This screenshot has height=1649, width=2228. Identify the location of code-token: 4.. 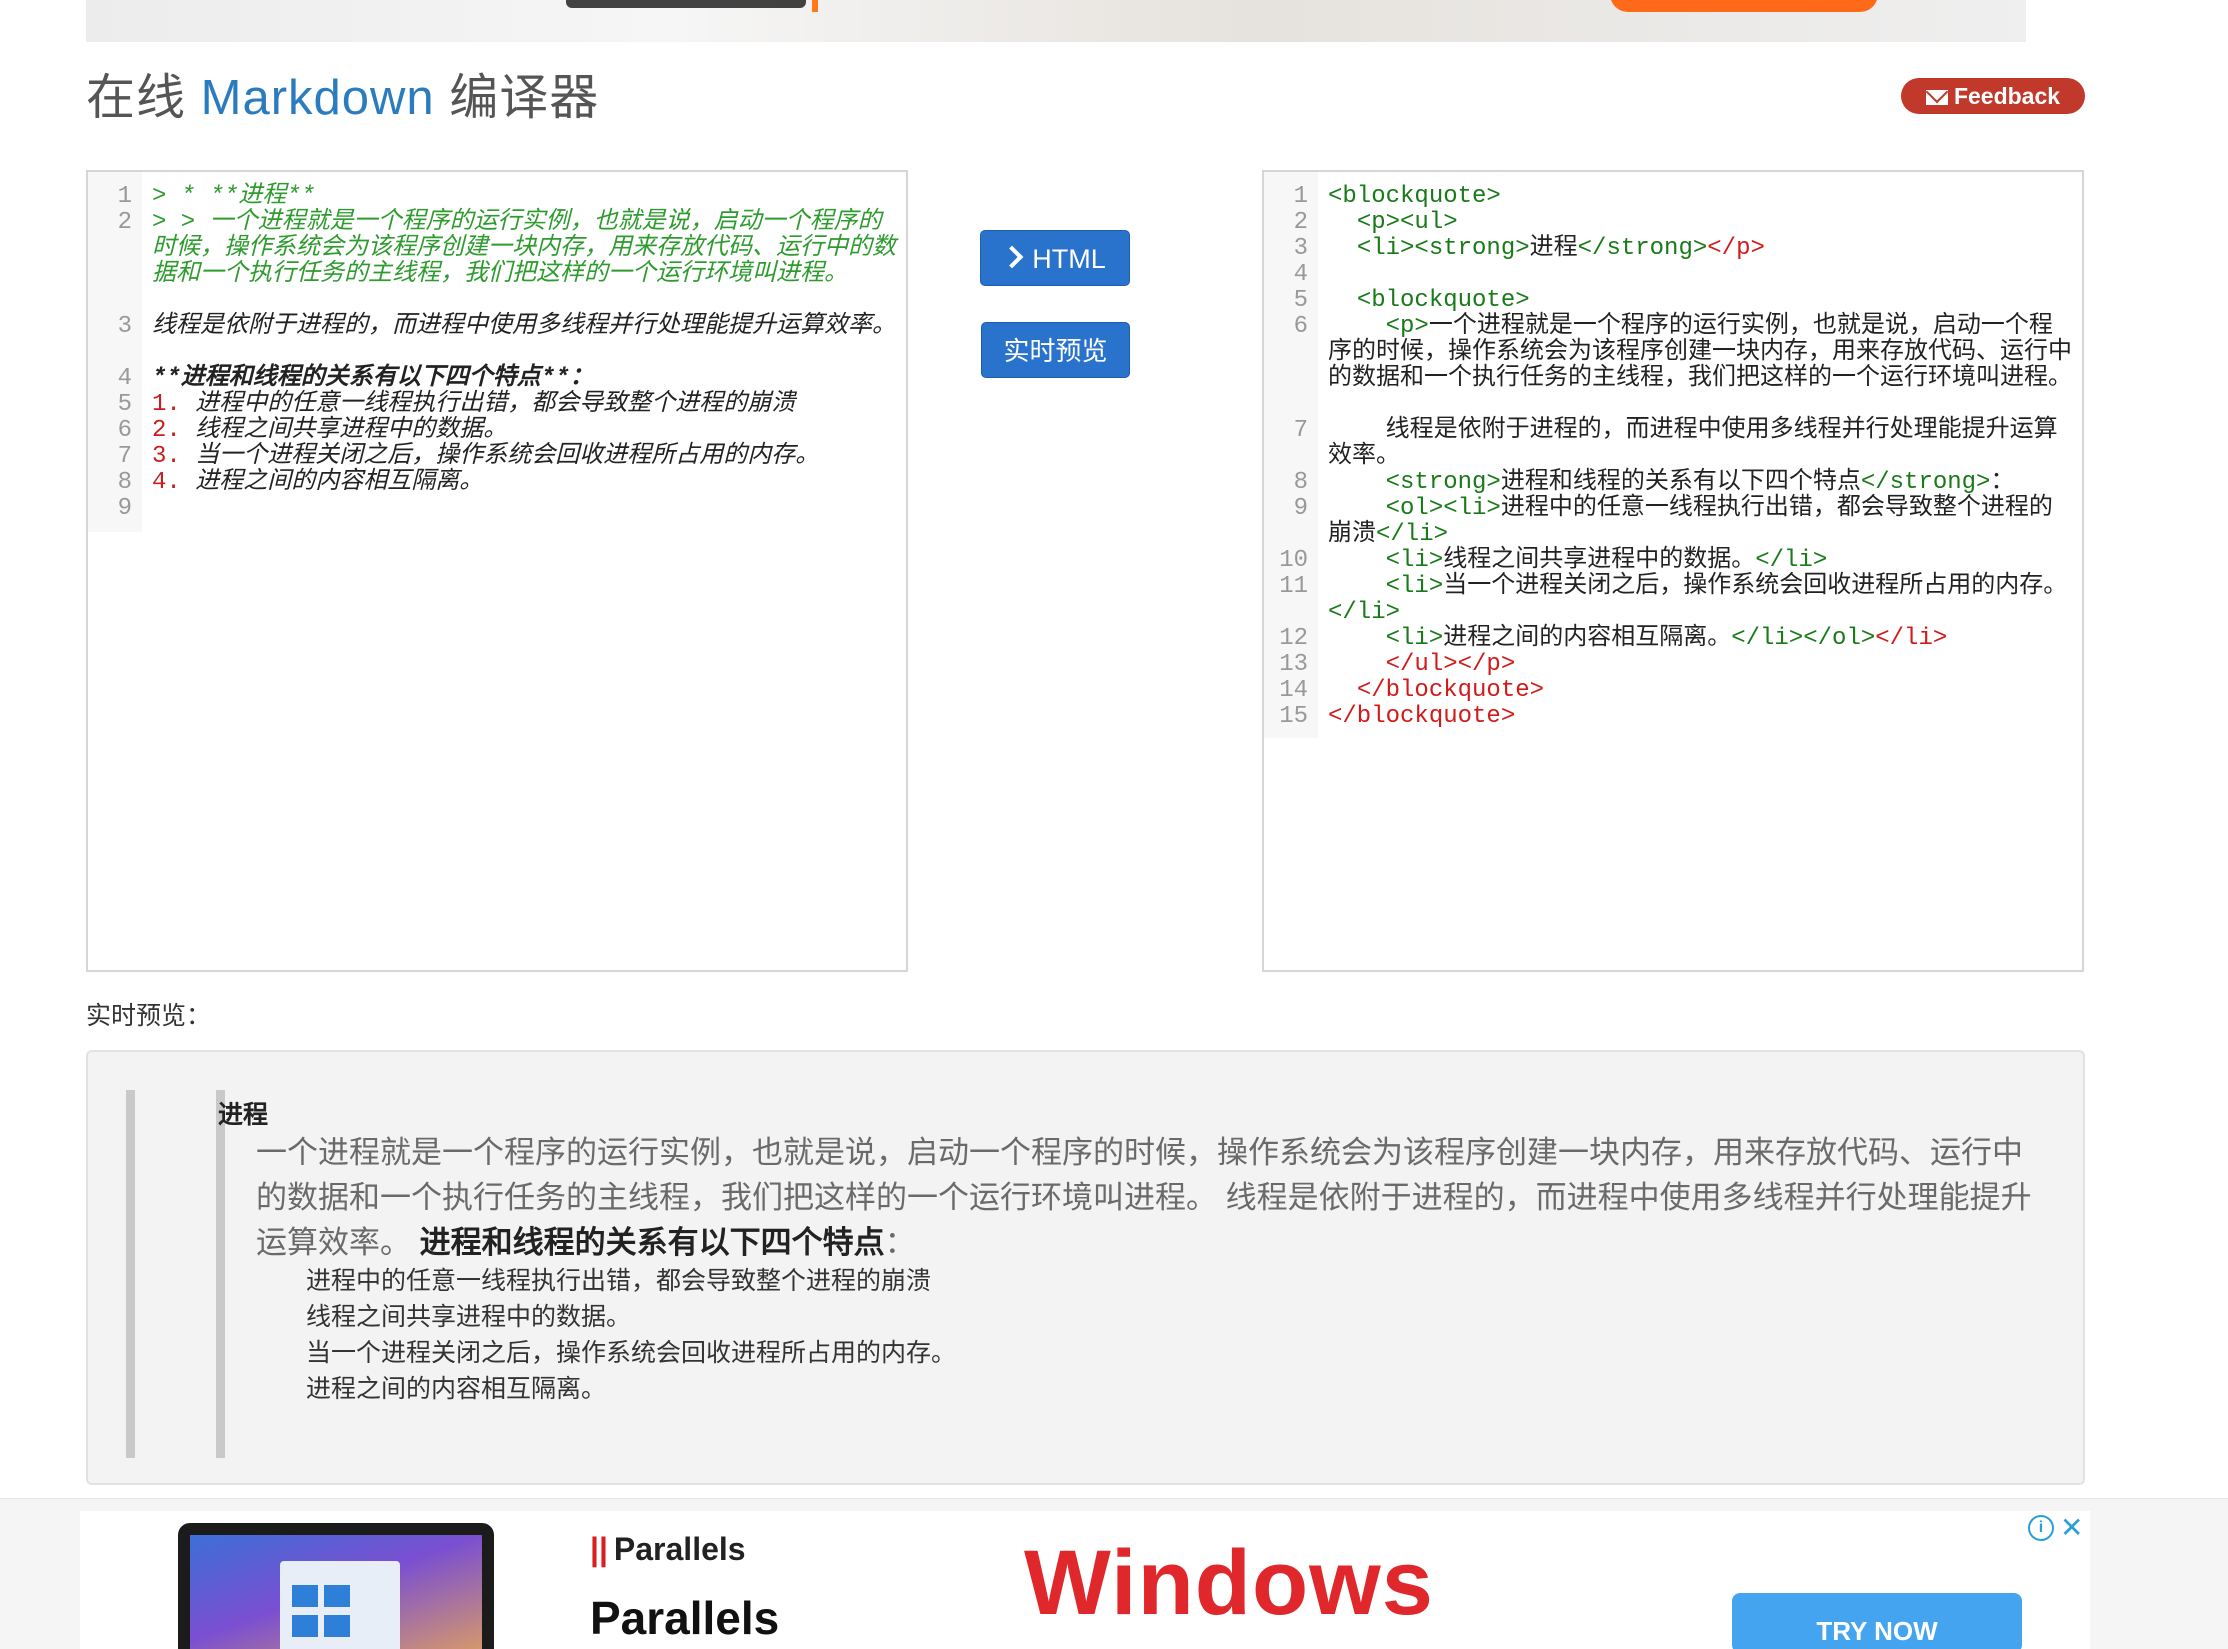
(174, 482).